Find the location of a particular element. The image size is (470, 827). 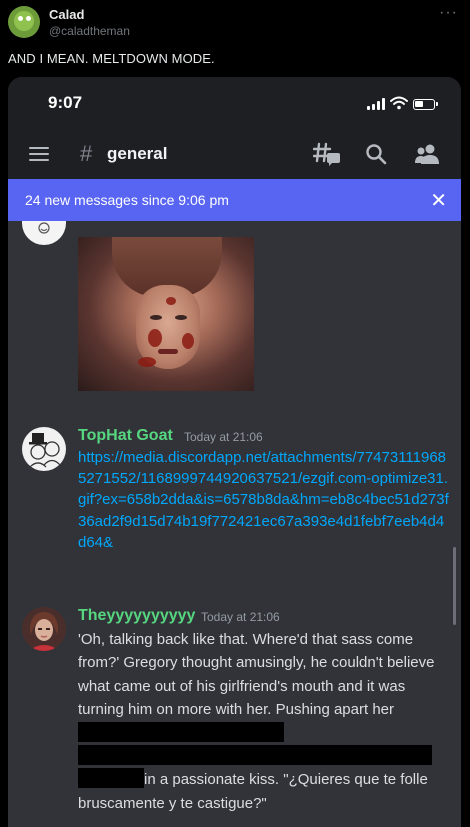

display-name: Calad is located at coordinates (66, 14).